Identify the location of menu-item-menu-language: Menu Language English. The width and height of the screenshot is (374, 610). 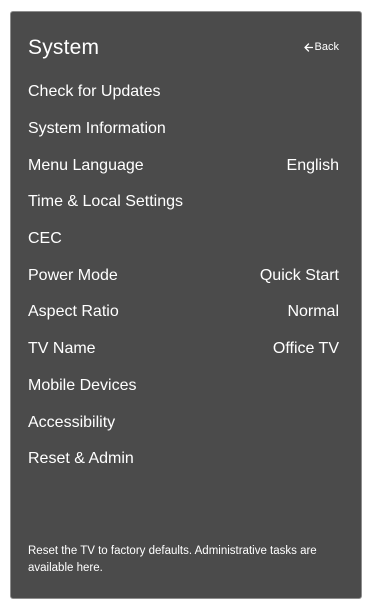
(183, 165).